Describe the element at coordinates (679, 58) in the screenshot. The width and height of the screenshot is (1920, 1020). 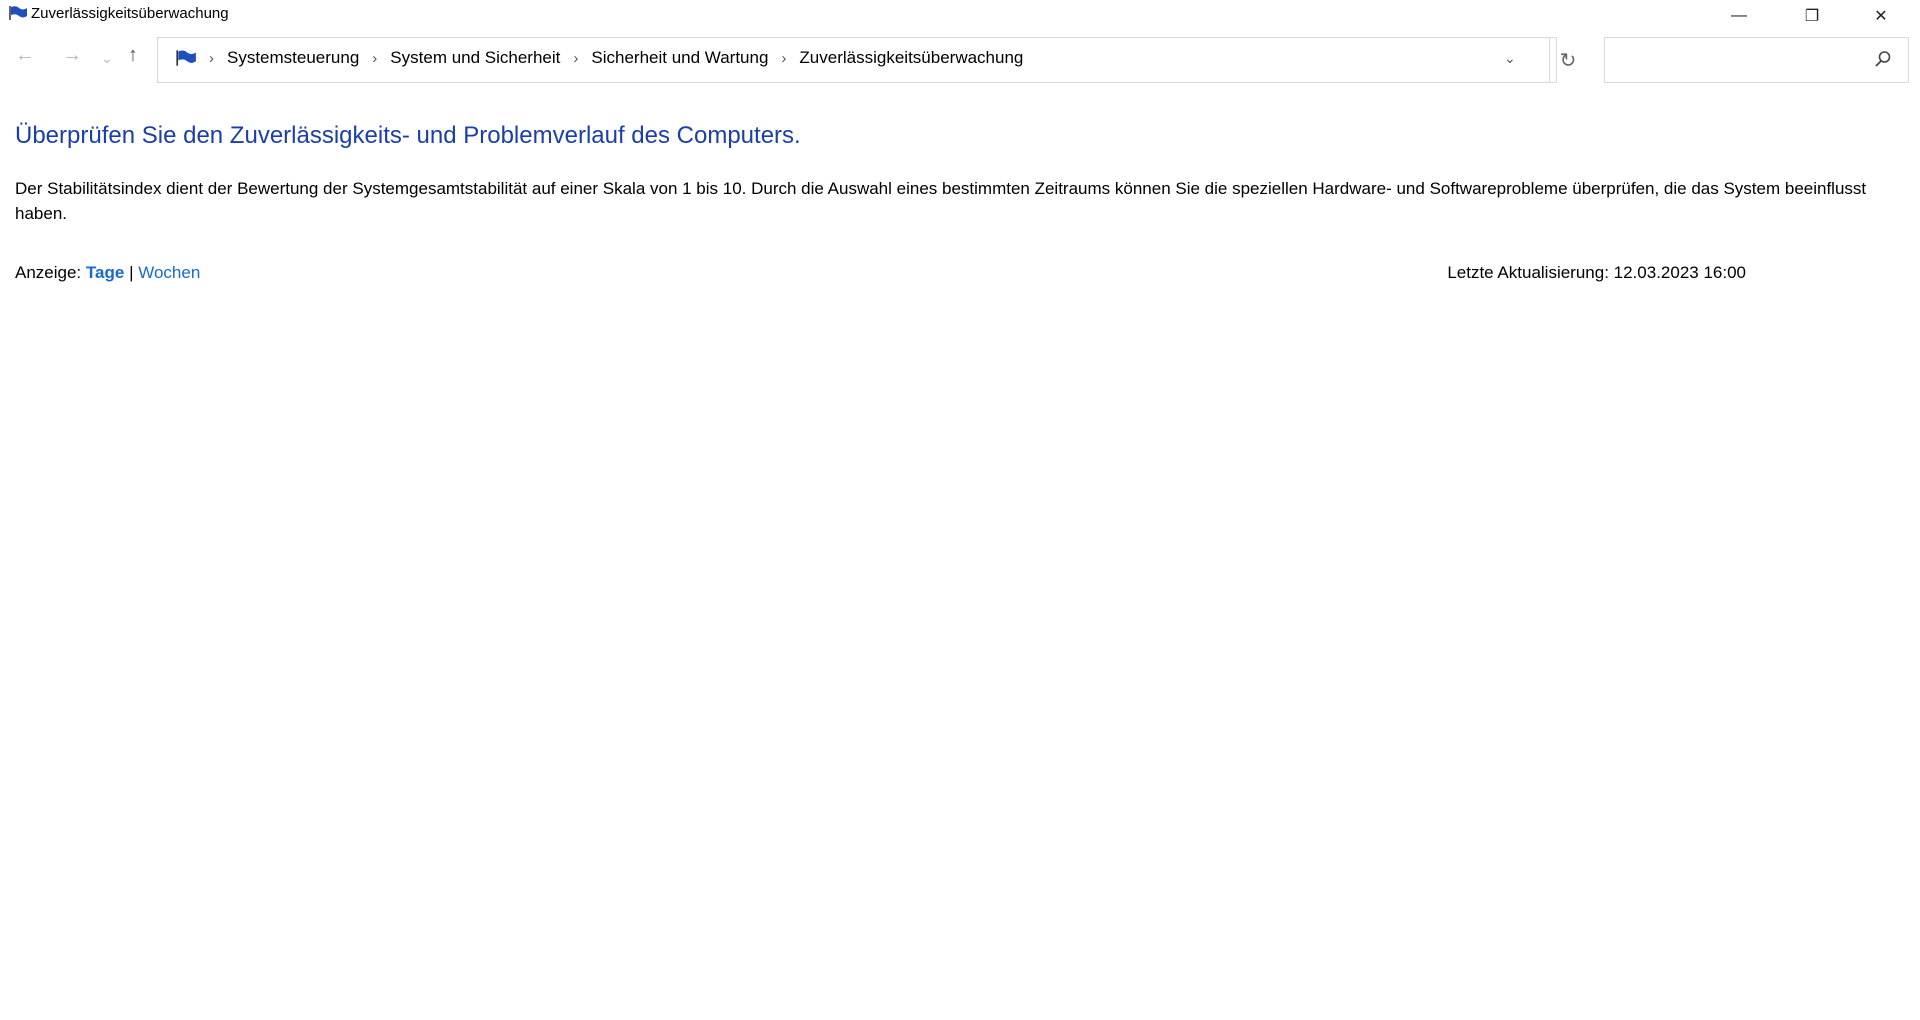
I see `breadcrumb-item-sicherheit-und-wartung: Sicherheit und Wartung` at that location.